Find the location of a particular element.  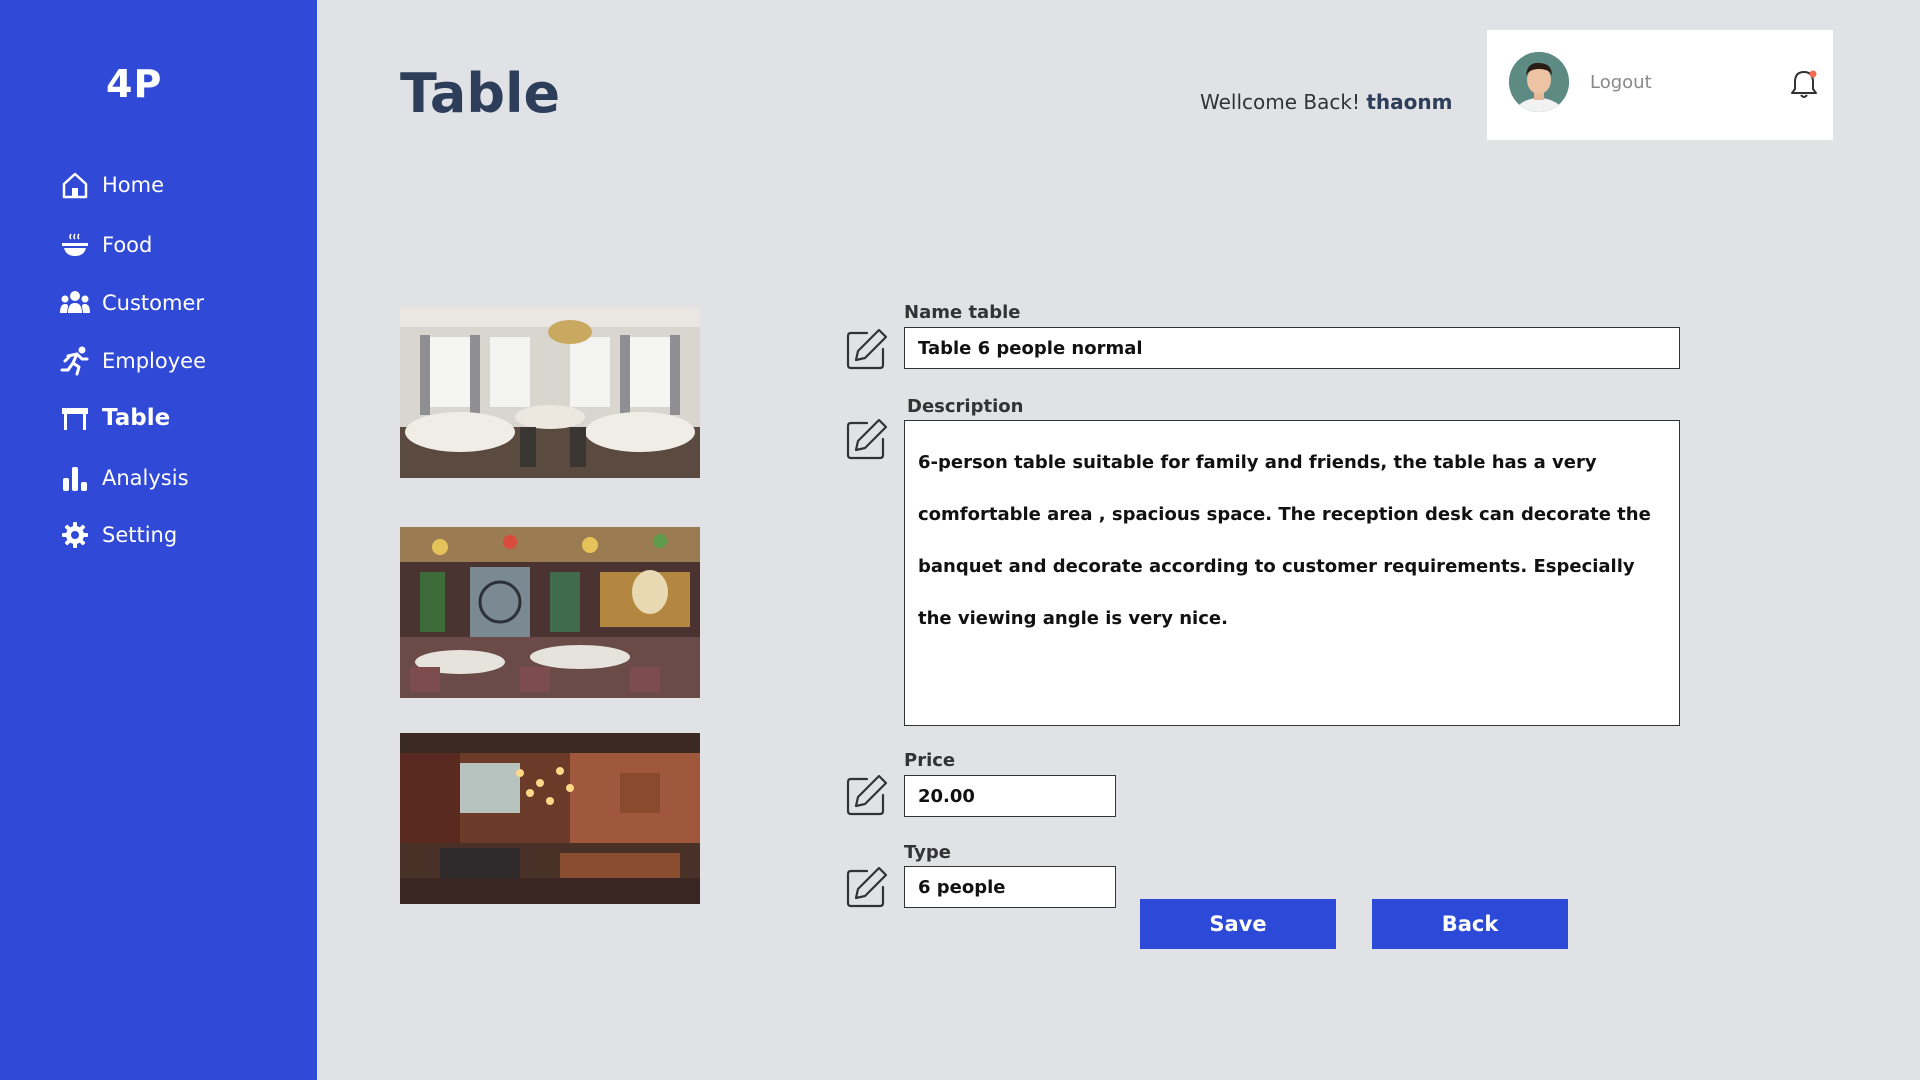

sidebar-item-table: Table is located at coordinates (115, 418).